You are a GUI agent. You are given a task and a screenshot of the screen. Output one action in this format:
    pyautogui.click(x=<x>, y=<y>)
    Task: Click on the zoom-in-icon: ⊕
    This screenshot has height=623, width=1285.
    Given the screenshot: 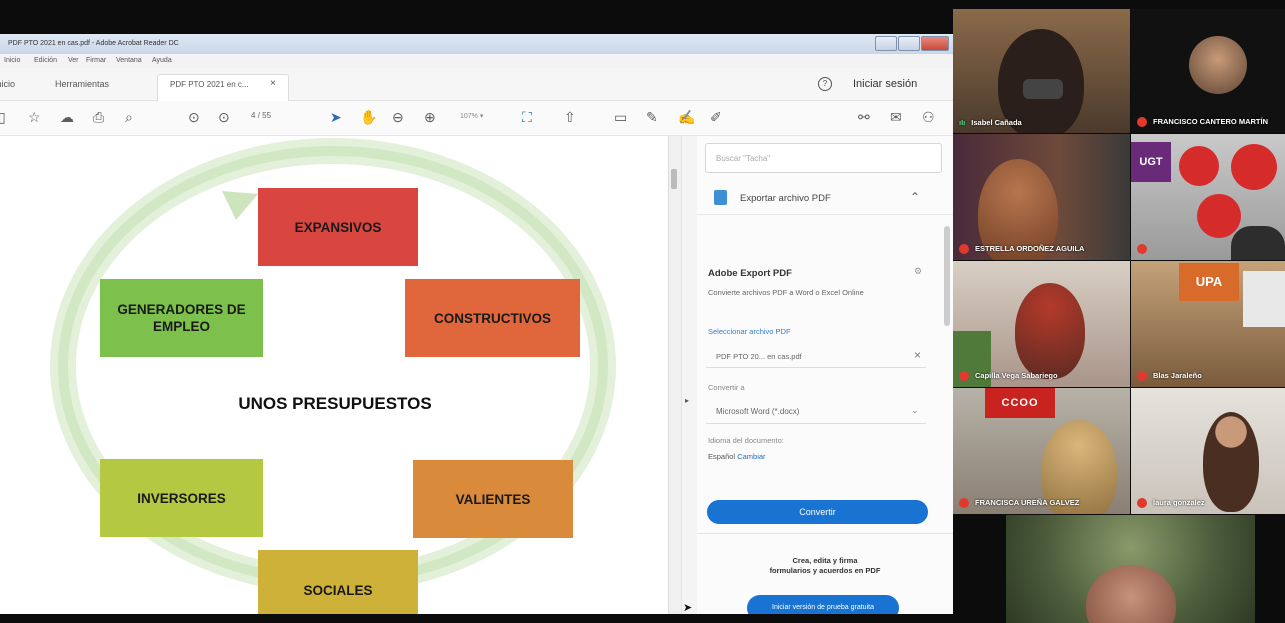 What is the action you would take?
    pyautogui.click(x=430, y=117)
    